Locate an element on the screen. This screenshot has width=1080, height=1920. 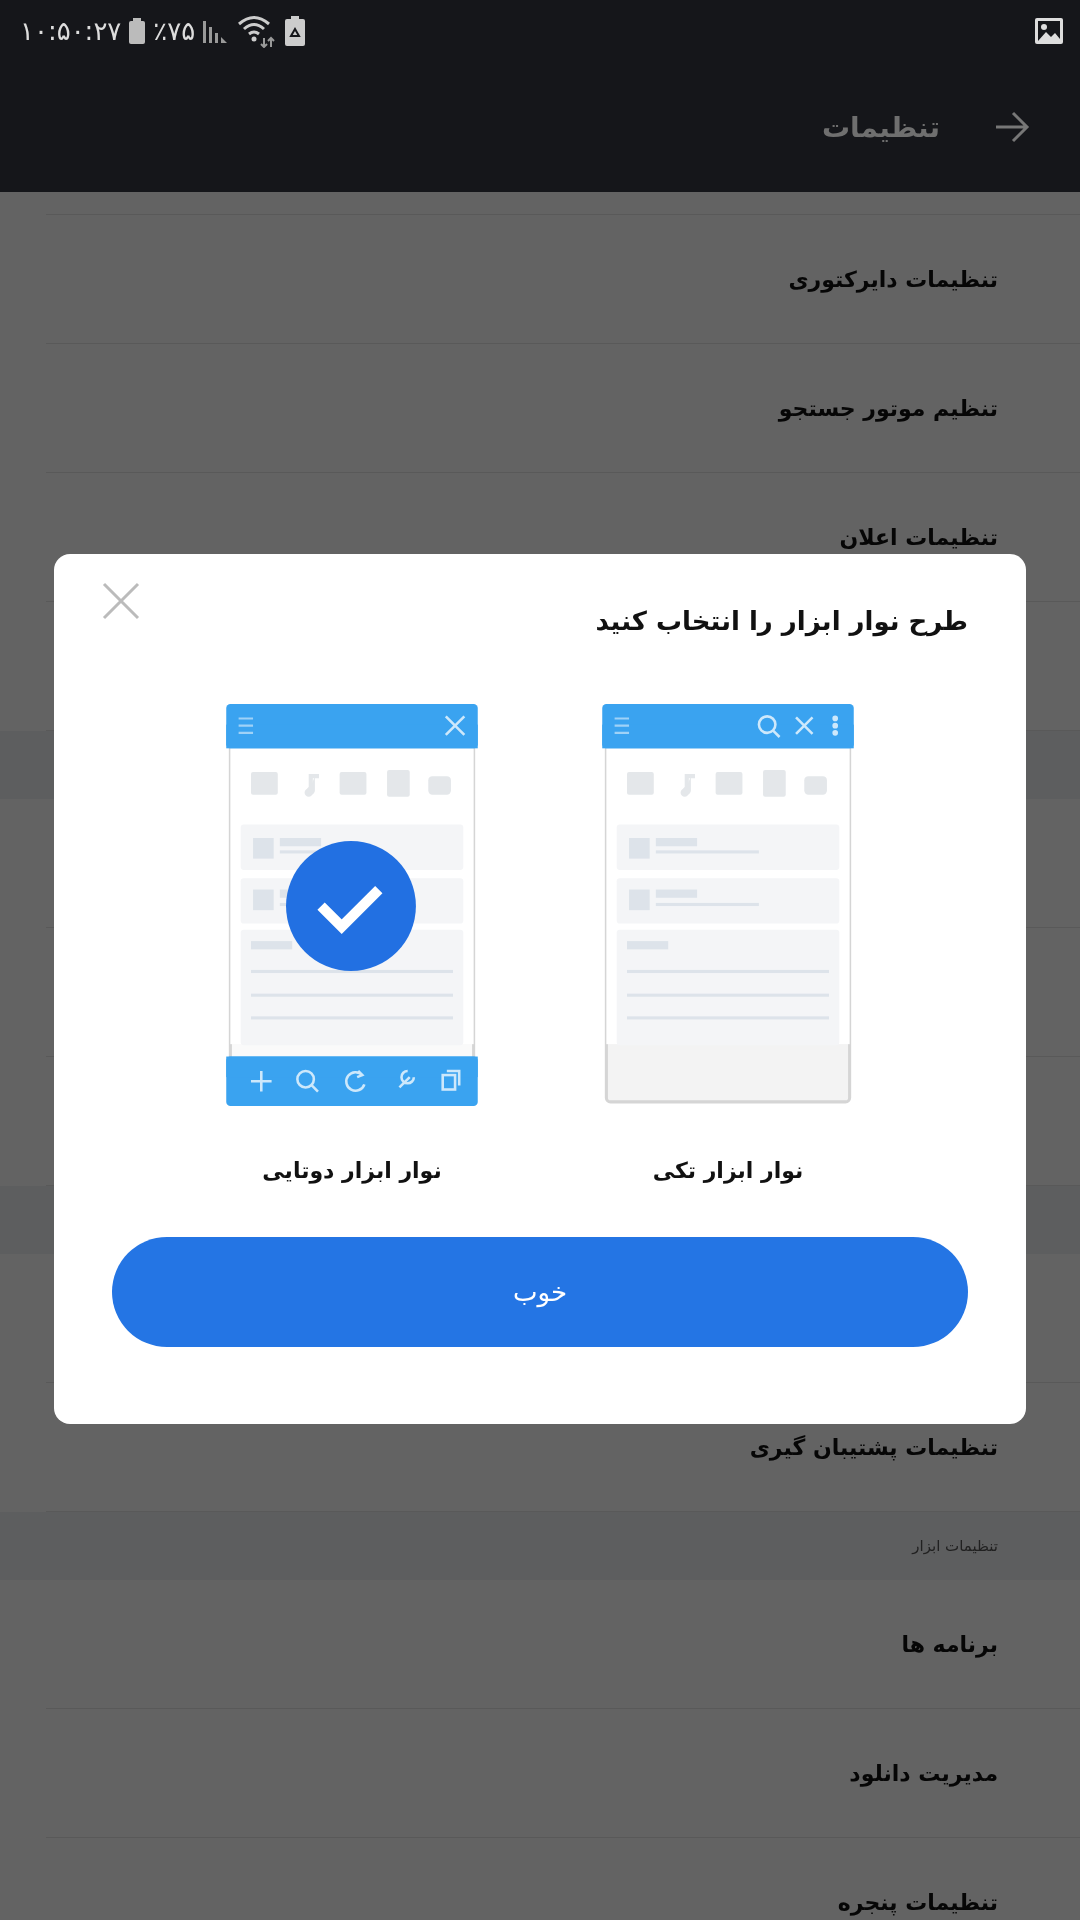
option-label: نوار ابزار دوتایی is located at coordinates (352, 1170).